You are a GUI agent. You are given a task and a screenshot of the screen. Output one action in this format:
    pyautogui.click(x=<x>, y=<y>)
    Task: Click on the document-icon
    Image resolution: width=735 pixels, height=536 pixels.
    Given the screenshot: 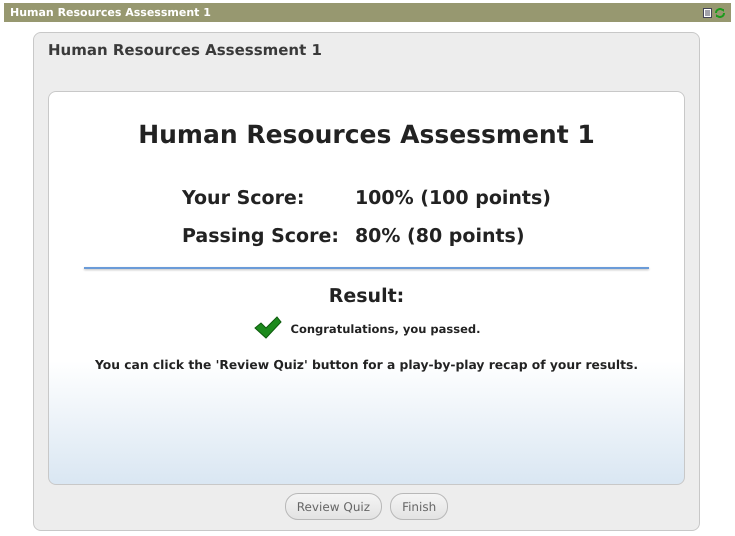 What is the action you would take?
    pyautogui.click(x=707, y=13)
    